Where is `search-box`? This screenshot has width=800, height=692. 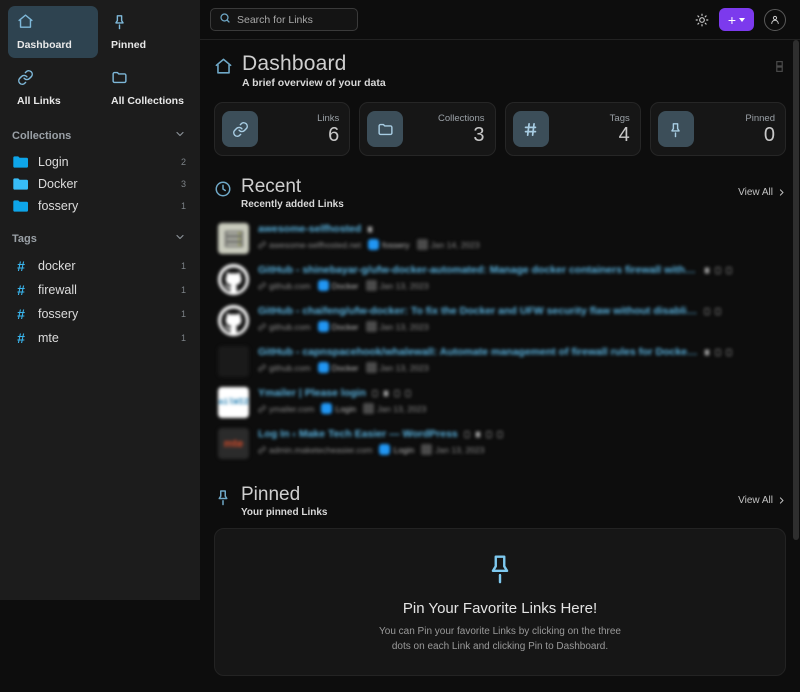
search-box is located at coordinates (284, 19).